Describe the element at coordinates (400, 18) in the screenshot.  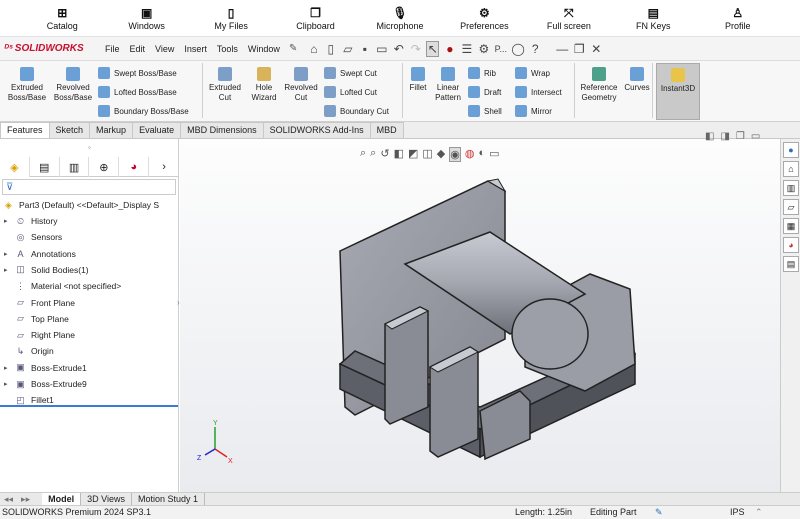
I see `remote-microphone-button: 🎙 Microphone` at that location.